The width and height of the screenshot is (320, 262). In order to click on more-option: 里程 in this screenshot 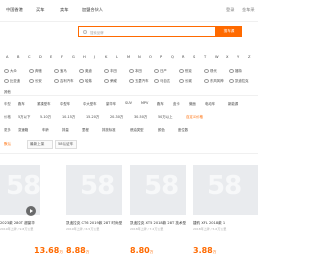, I will do `click(85, 129)`.